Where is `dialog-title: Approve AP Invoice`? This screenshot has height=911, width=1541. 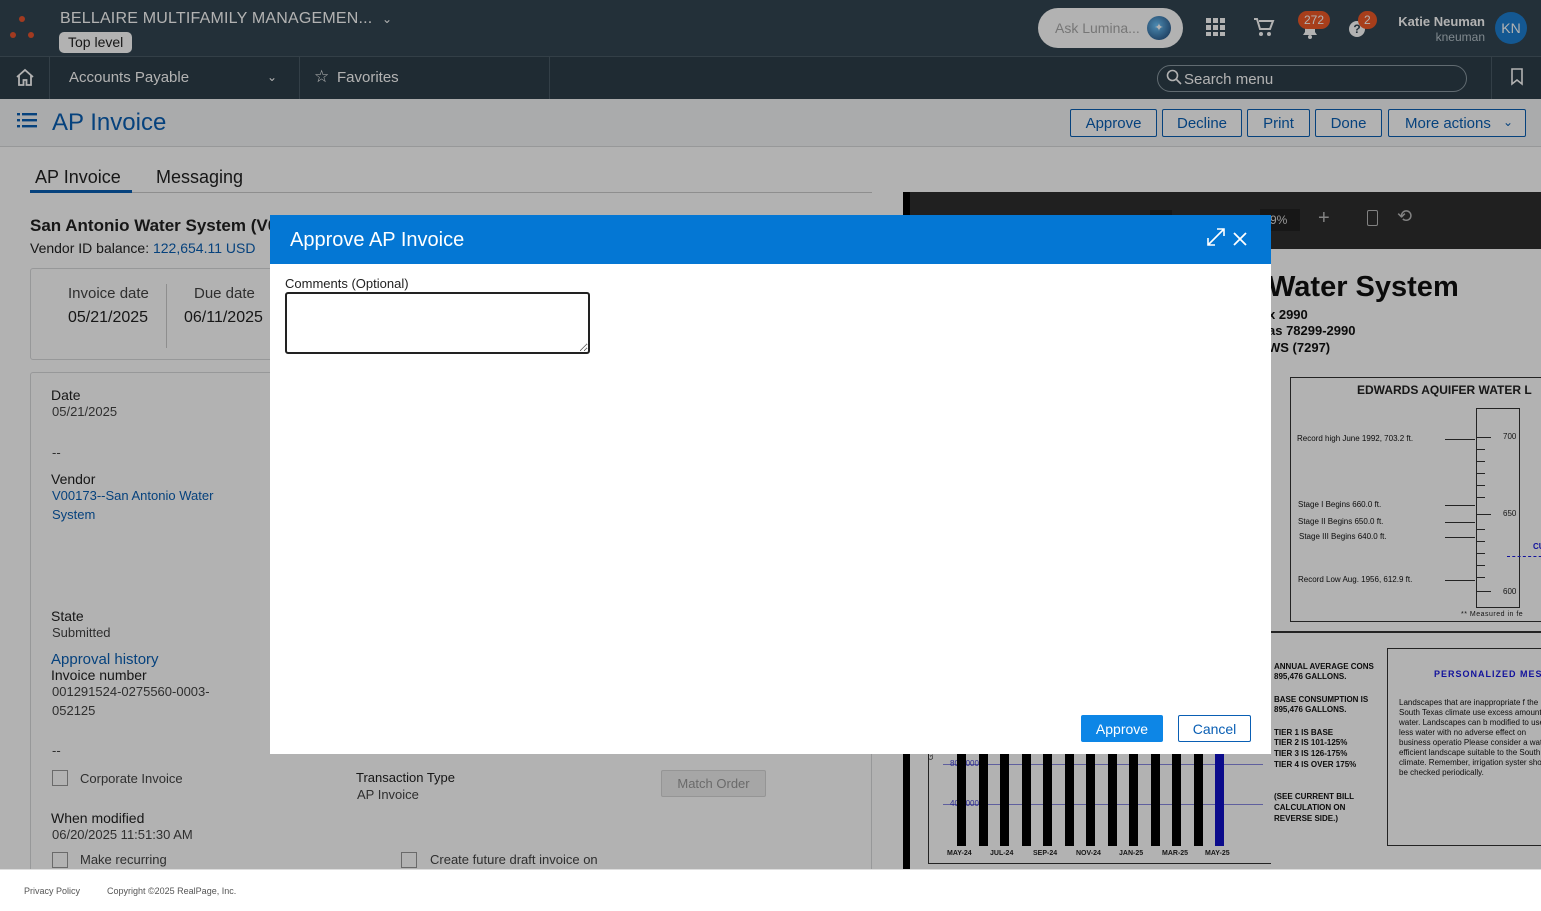
dialog-title: Approve AP Invoice is located at coordinates (377, 240).